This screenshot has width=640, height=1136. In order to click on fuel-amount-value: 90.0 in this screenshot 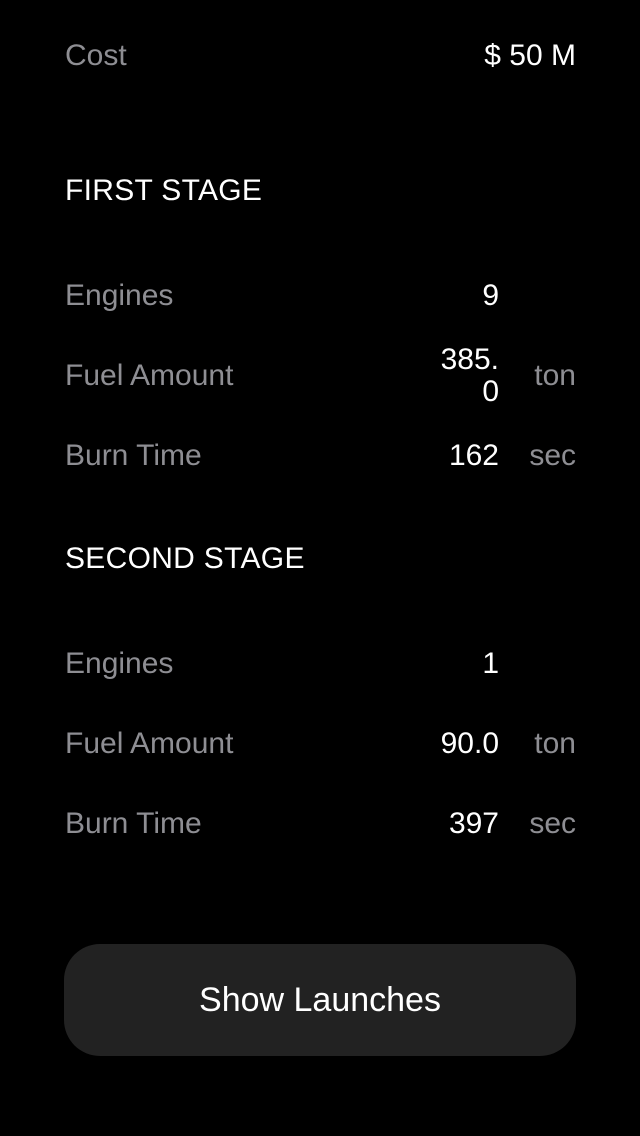, I will do `click(469, 743)`.